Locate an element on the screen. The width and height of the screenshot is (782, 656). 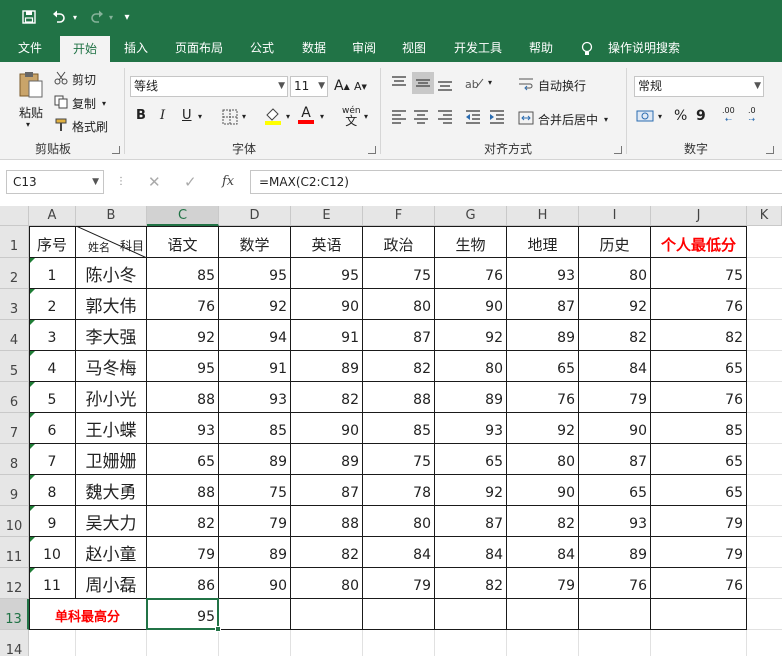
paste-button: 粘贴 is located at coordinates (31, 112).